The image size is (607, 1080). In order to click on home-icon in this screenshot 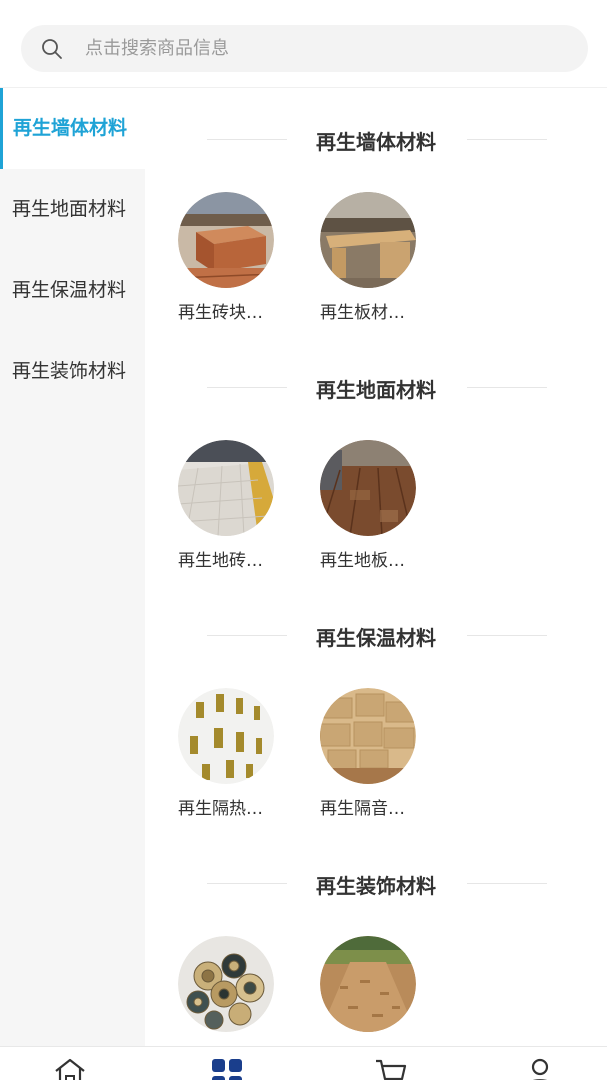, I will do `click(70, 1069)`.